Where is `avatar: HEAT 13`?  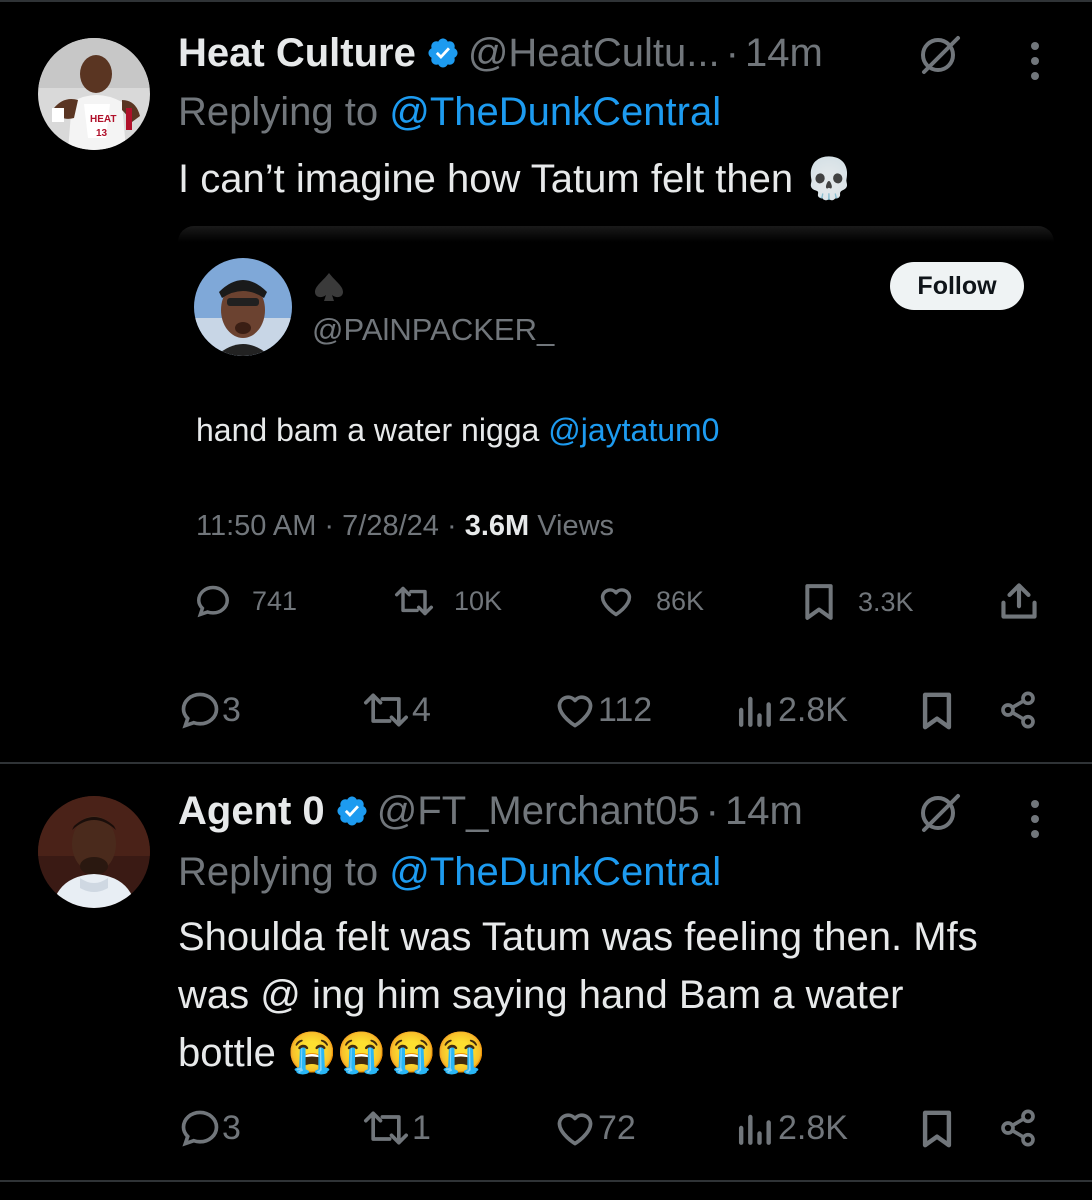 avatar: HEAT 13 is located at coordinates (94, 94).